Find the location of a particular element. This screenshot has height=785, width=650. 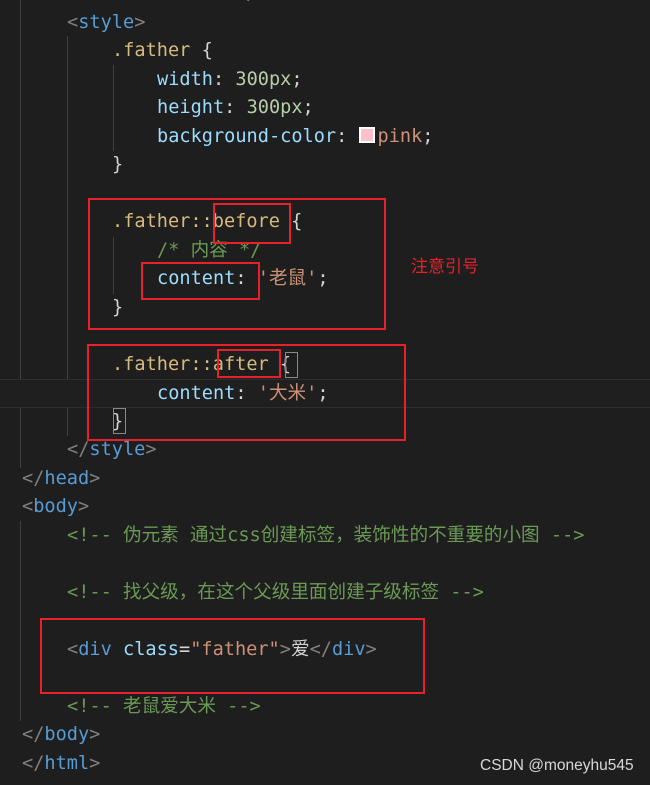

code-token: background-color is located at coordinates (247, 136).